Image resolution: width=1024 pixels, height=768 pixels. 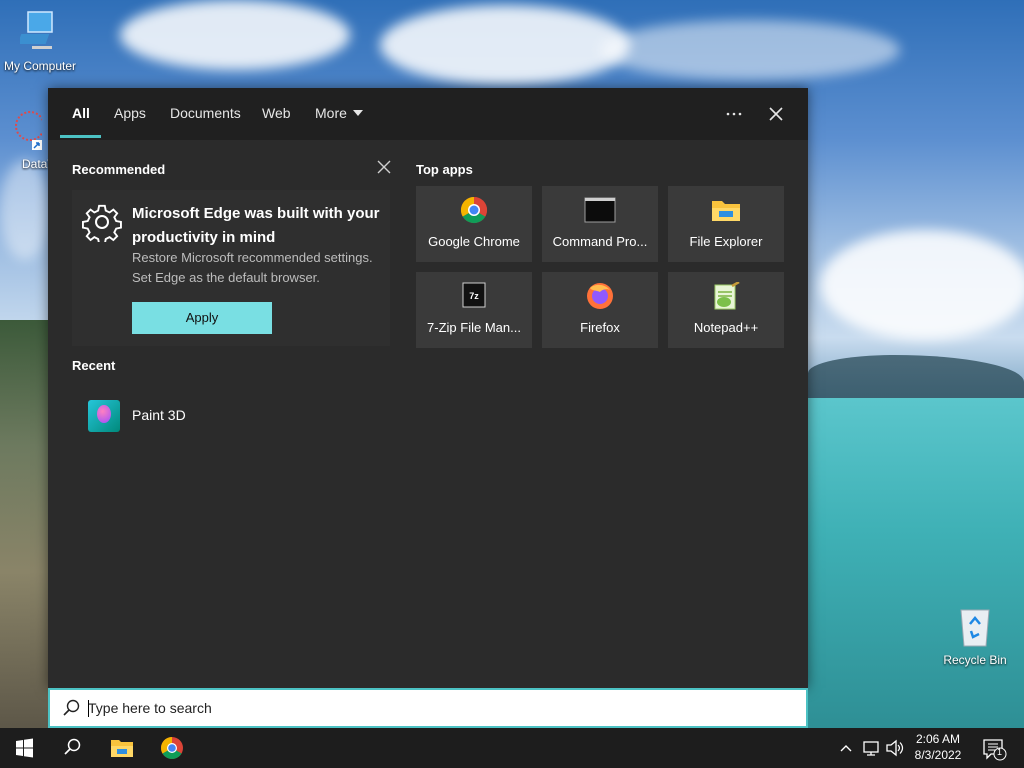 I want to click on paint3d-icon, so click(x=104, y=416).